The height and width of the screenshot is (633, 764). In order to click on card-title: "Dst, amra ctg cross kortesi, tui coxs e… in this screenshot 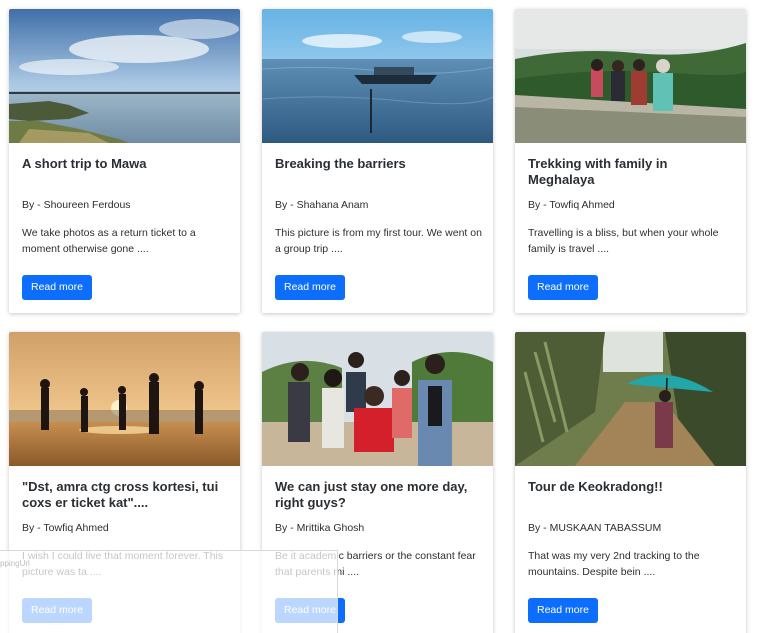, I will do `click(120, 494)`.